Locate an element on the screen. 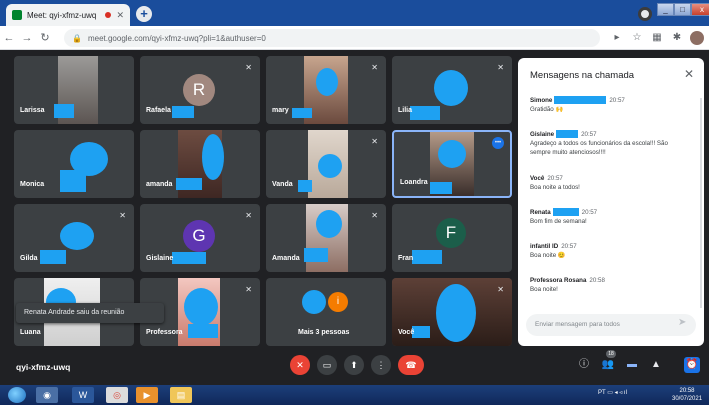 The width and height of the screenshot is (709, 405). message-text: Boa noite a todos! is located at coordinates (555, 187).